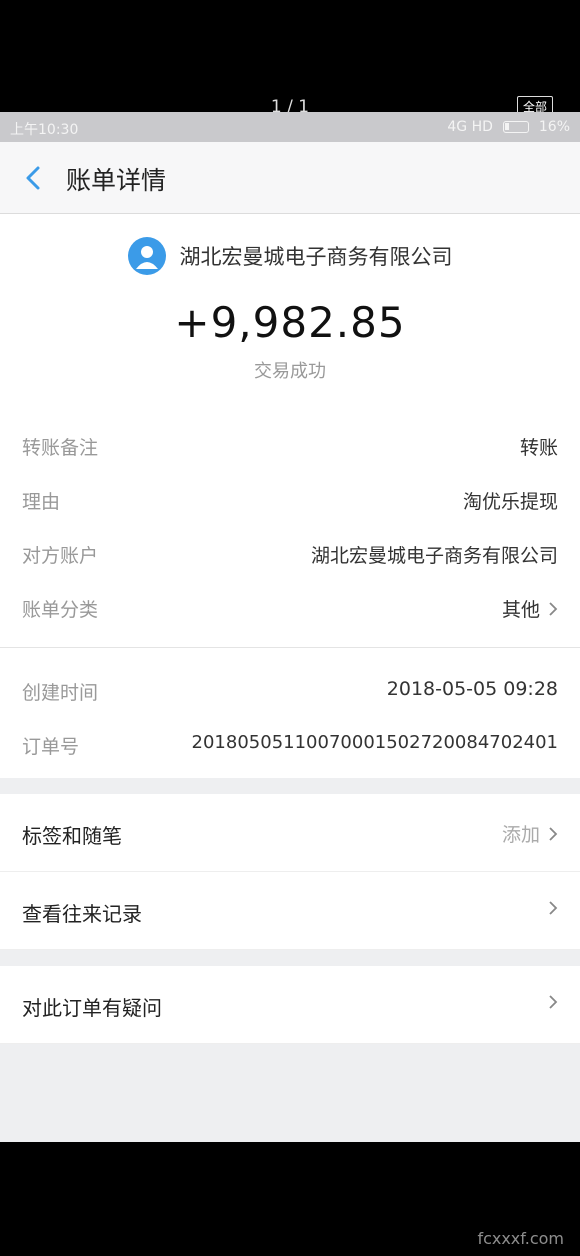 This screenshot has height=1256, width=580. What do you see at coordinates (60, 556) in the screenshot?
I see `detail-label: 对方账户` at bounding box center [60, 556].